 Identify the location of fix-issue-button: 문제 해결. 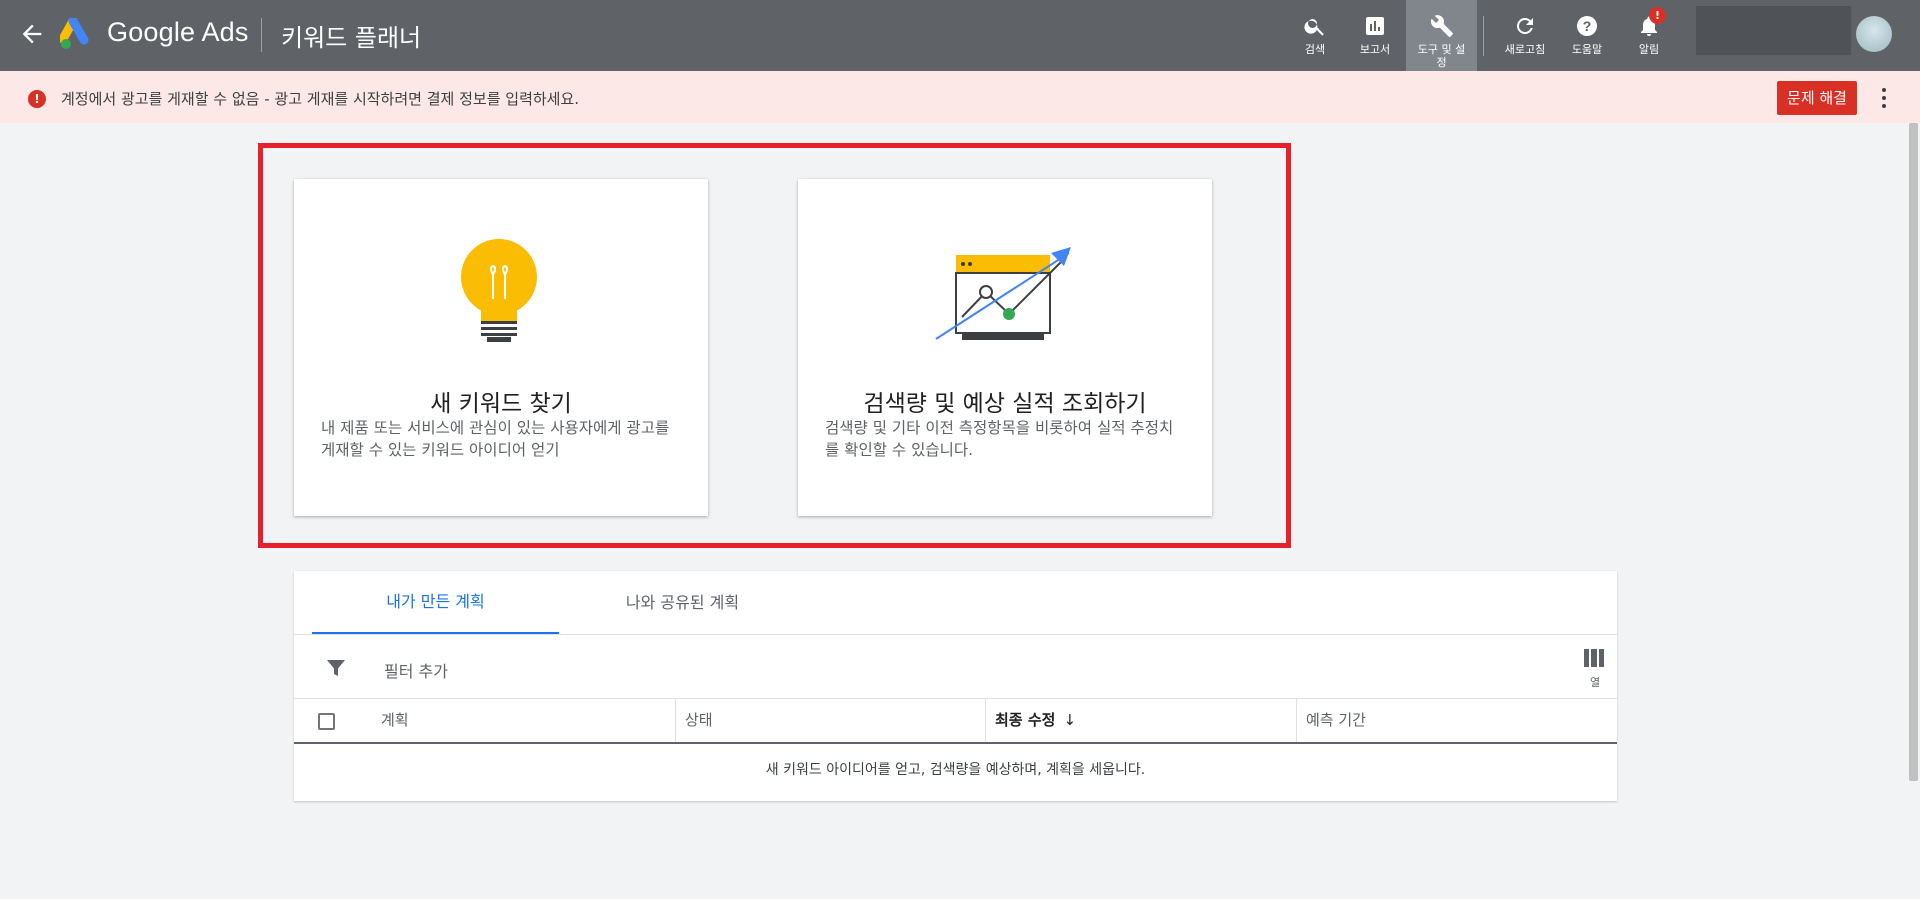
(1817, 98).